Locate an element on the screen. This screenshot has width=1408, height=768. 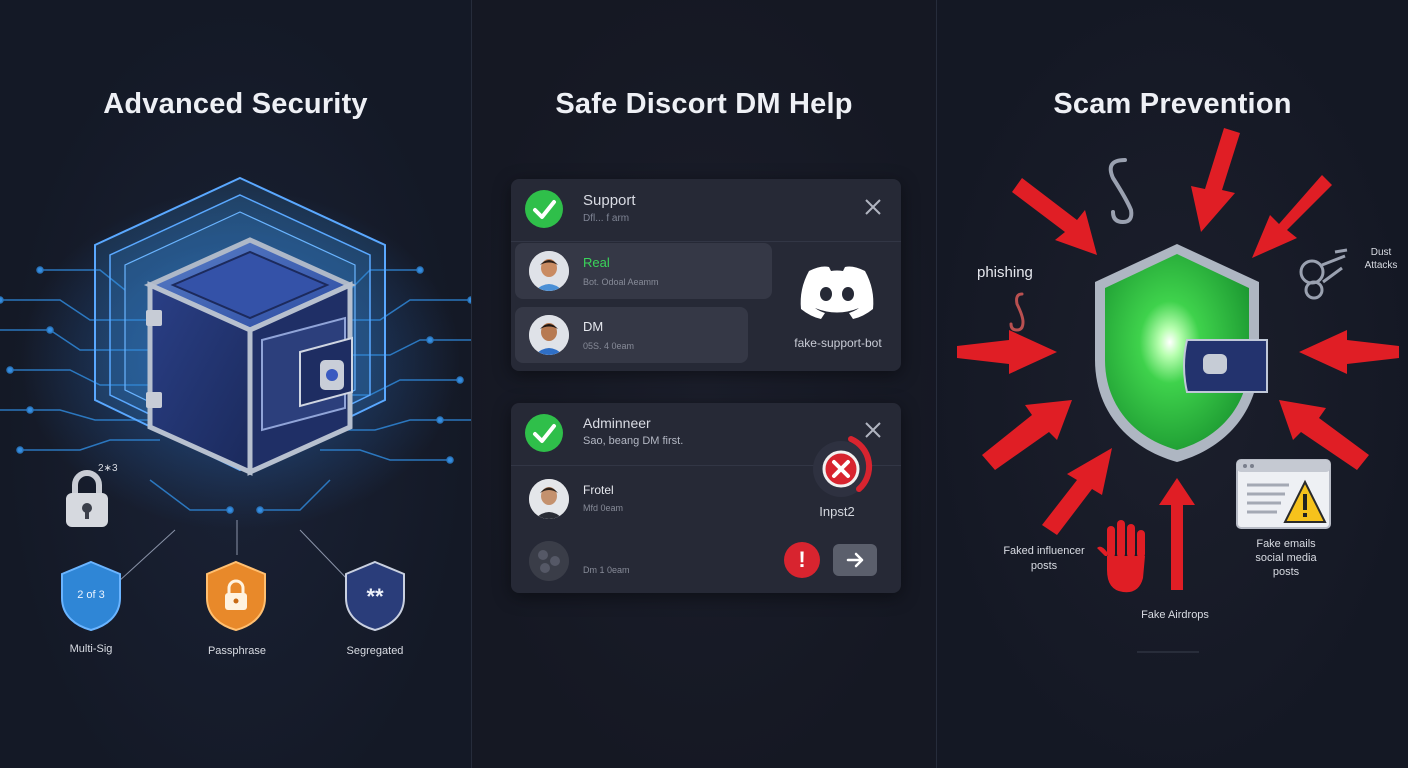
card-subtitle: Dfl... f arm is located at coordinates (606, 218).